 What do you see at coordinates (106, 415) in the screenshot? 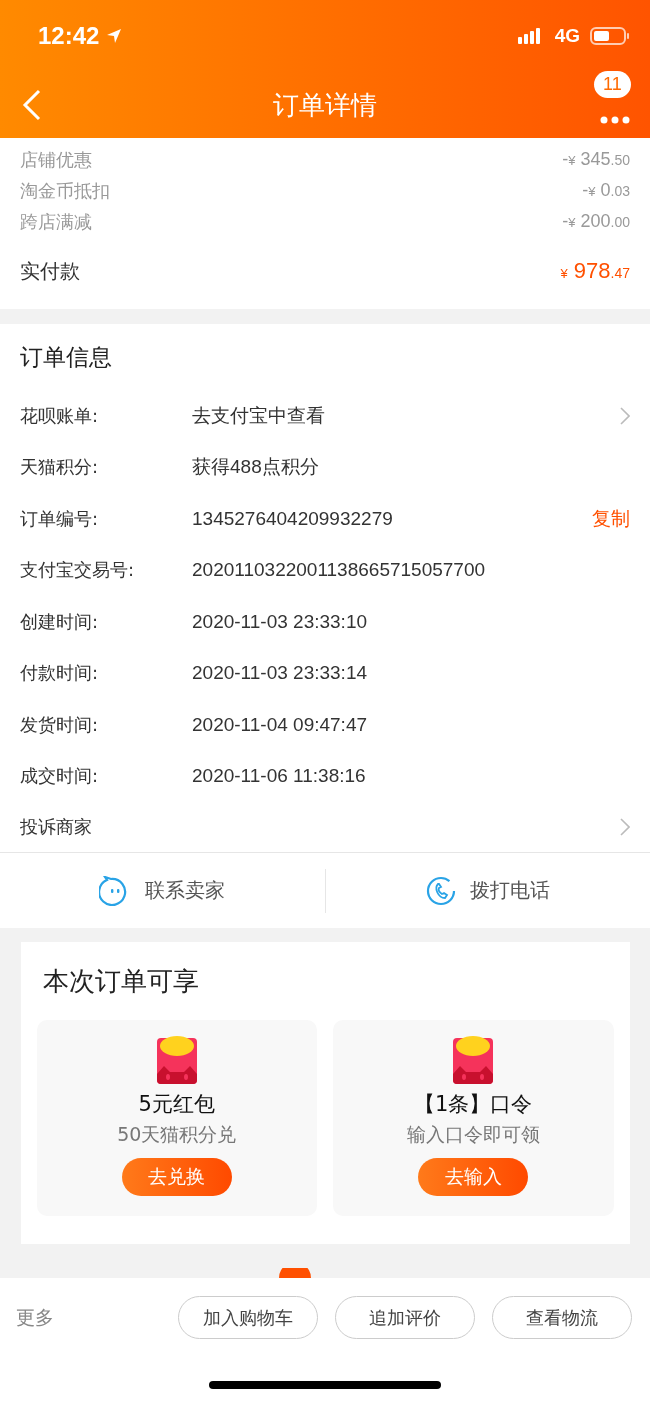
I see `info-label: 花呗账单:` at bounding box center [106, 415].